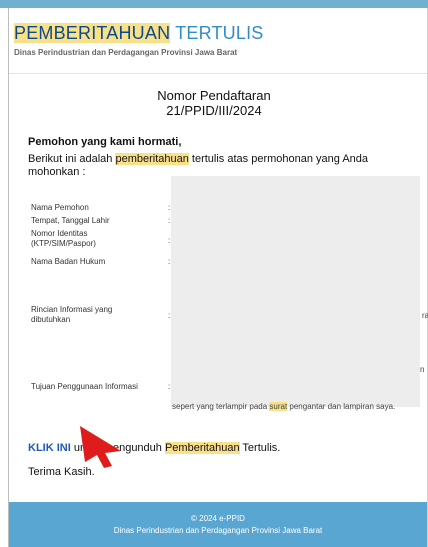 The width and height of the screenshot is (428, 547). What do you see at coordinates (214, 4) in the screenshot?
I see `top-accent-bar` at bounding box center [214, 4].